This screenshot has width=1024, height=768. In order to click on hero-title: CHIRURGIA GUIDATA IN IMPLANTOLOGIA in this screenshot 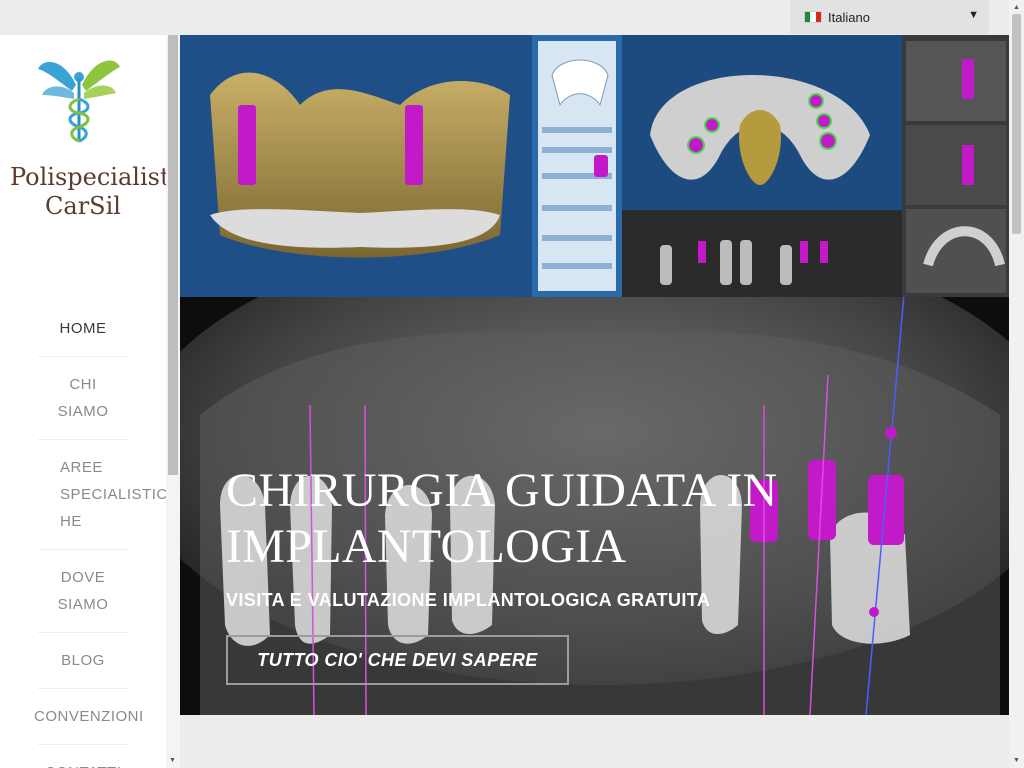, I will do `click(502, 518)`.